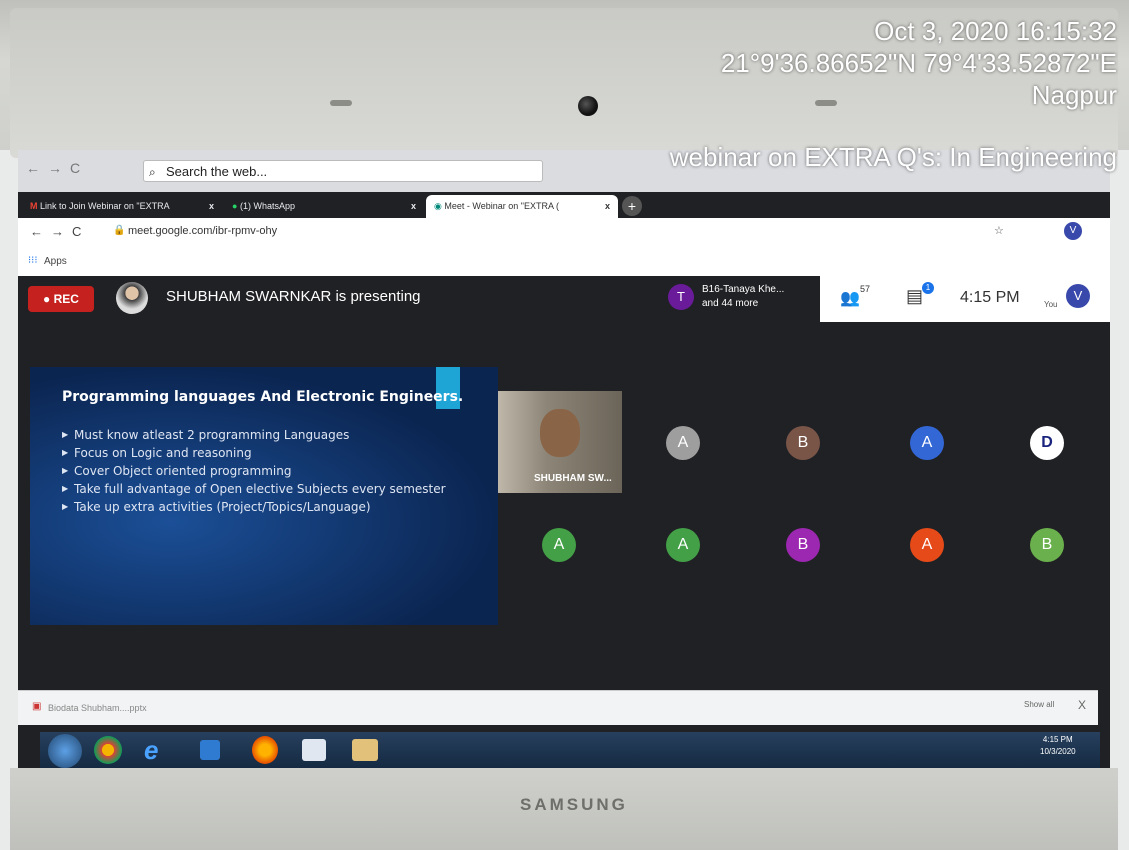  Describe the element at coordinates (730, 303) in the screenshot. I see `participant-more: and 44 more` at that location.